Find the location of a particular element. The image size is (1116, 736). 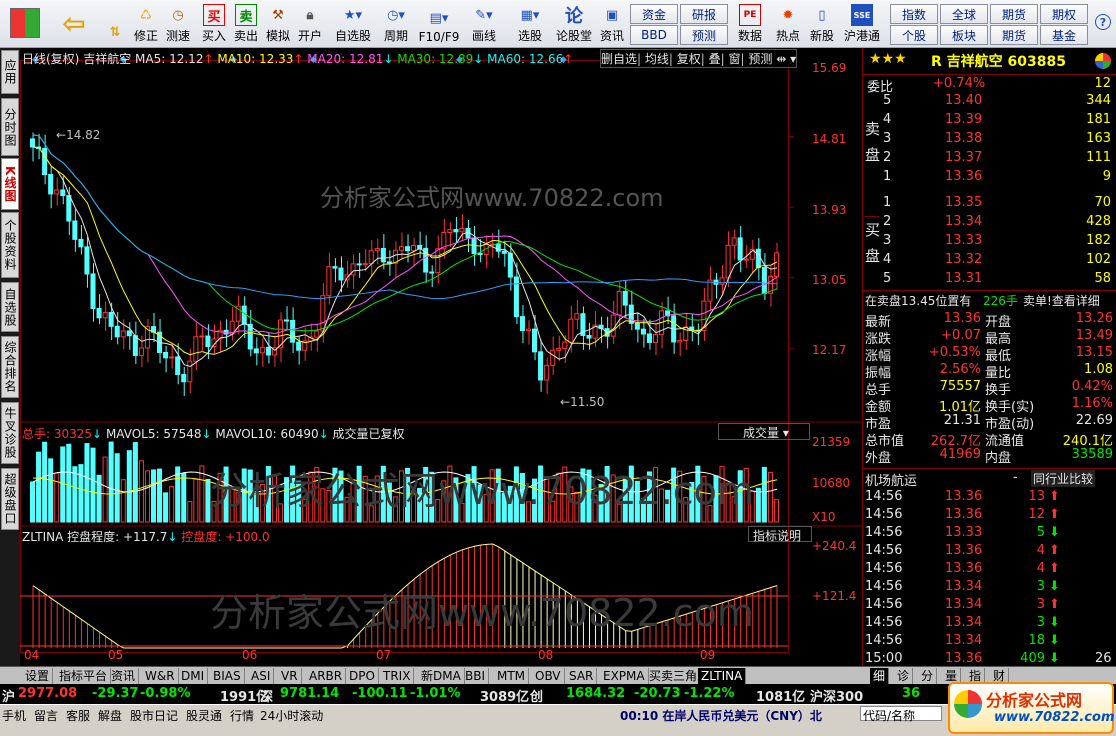

buy-level-4: 4 13.32 102 is located at coordinates (989, 260).